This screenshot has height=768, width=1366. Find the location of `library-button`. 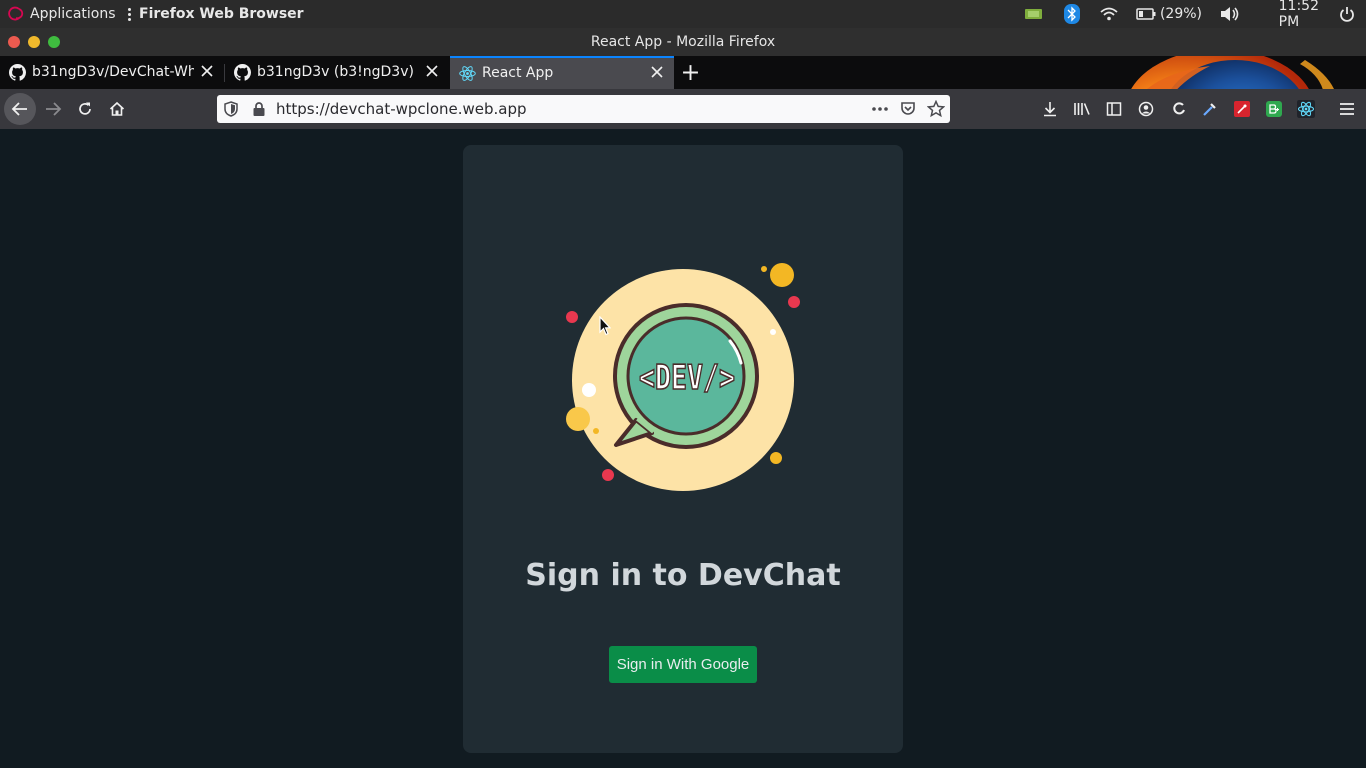

library-button is located at coordinates (1082, 109).